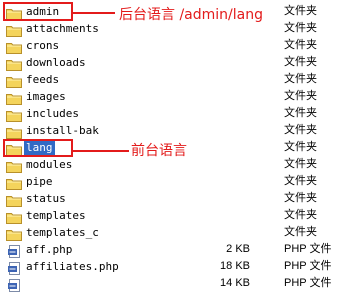 Image resolution: width=358 pixels, height=296 pixels. Describe the element at coordinates (238, 249) in the screenshot. I see `file-size: 2 KB` at that location.